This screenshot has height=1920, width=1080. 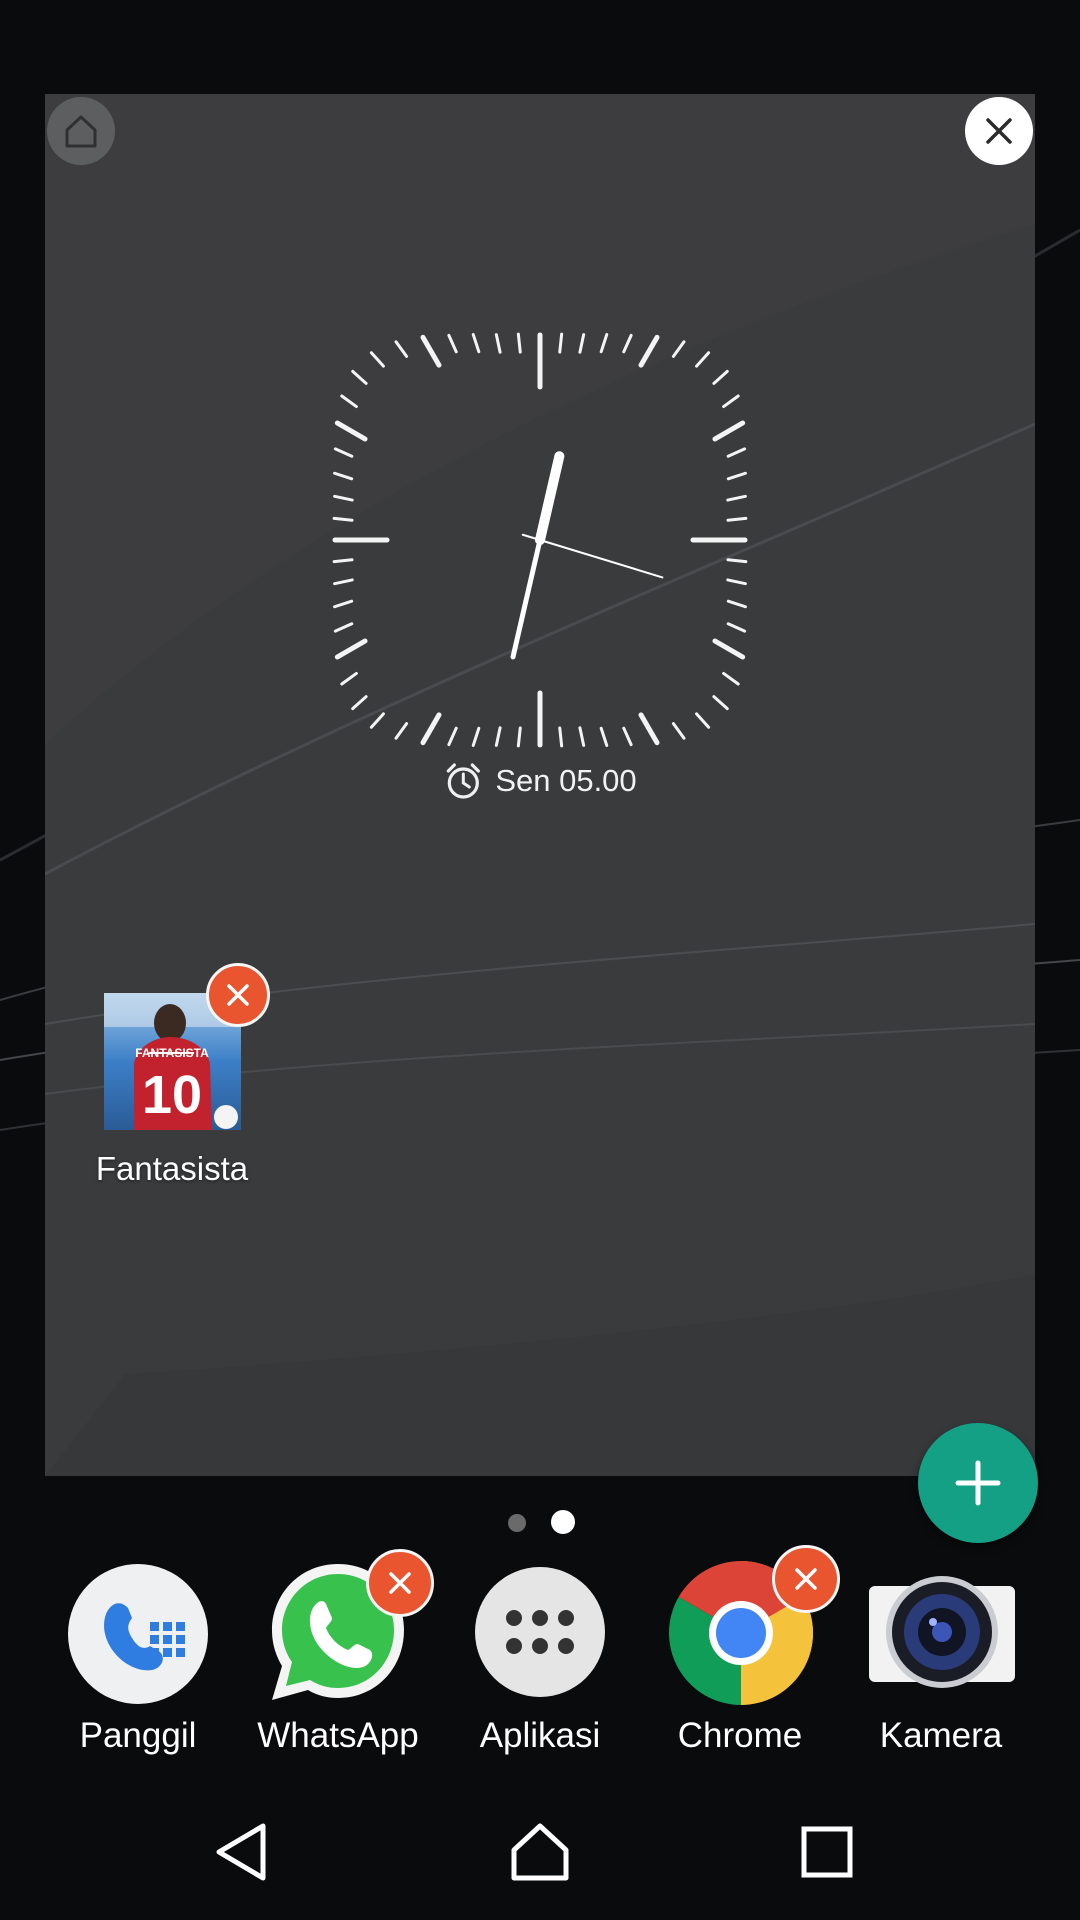 I want to click on remove-fantasista-button, so click(x=238, y=995).